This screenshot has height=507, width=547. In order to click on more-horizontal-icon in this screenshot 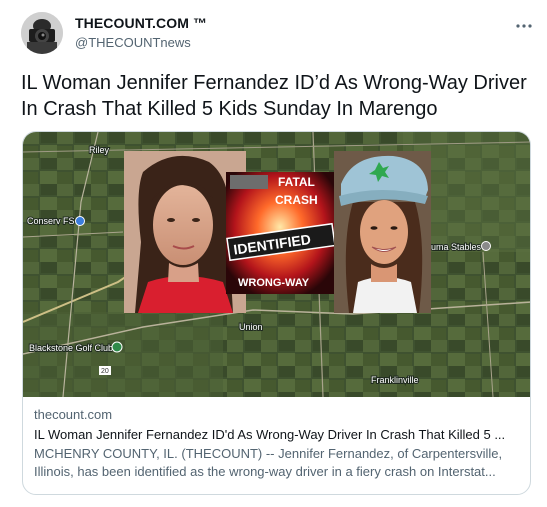, I will do `click(524, 26)`.